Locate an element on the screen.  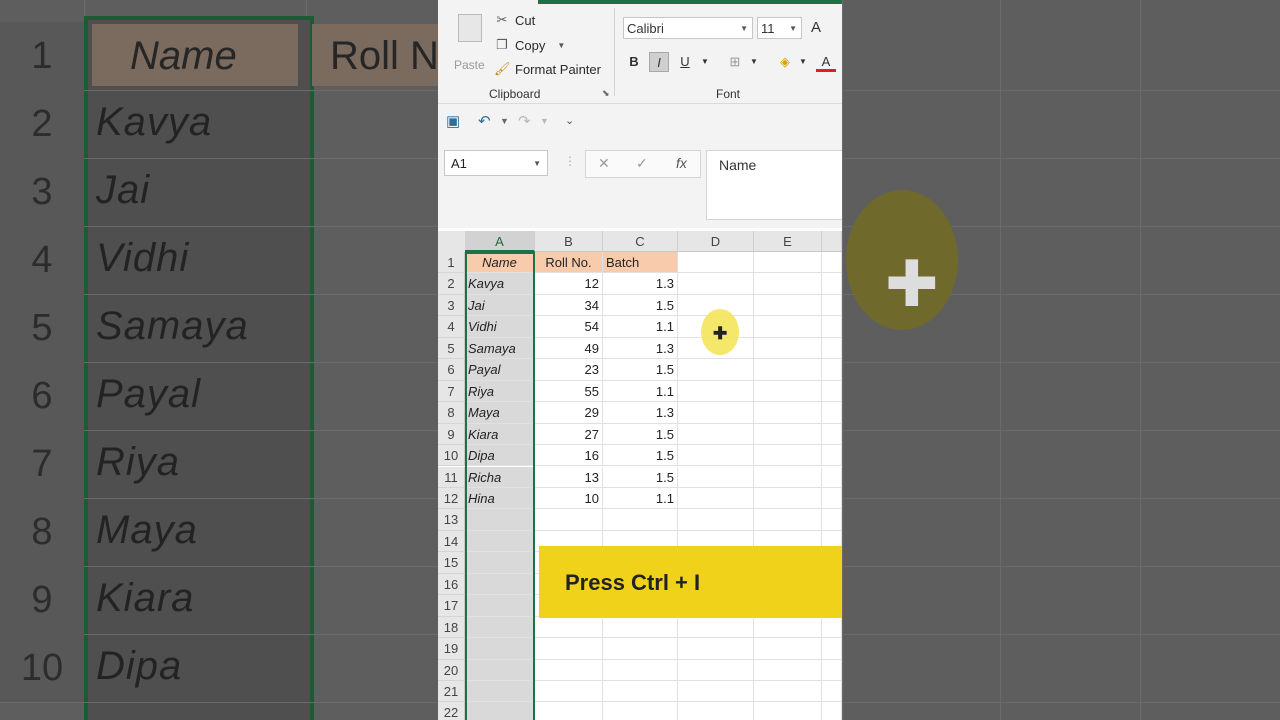
borders-icon: ⊞ is located at coordinates (735, 62).